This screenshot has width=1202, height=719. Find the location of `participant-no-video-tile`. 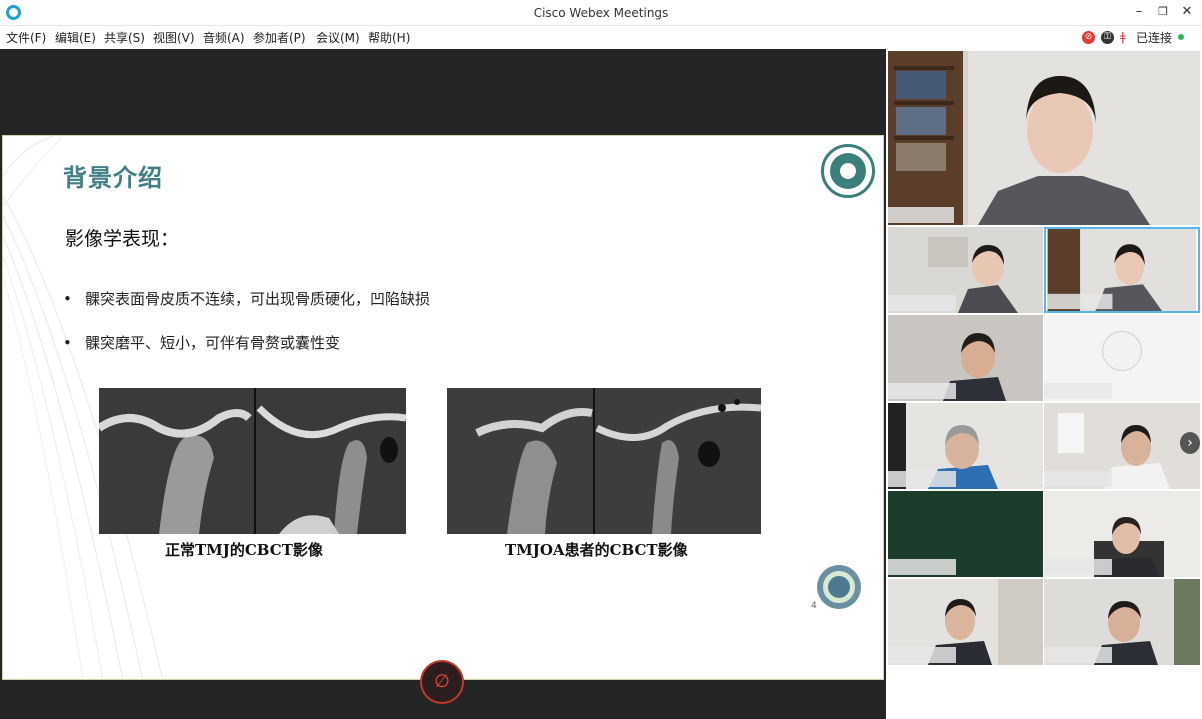

participant-no-video-tile is located at coordinates (1122, 358).